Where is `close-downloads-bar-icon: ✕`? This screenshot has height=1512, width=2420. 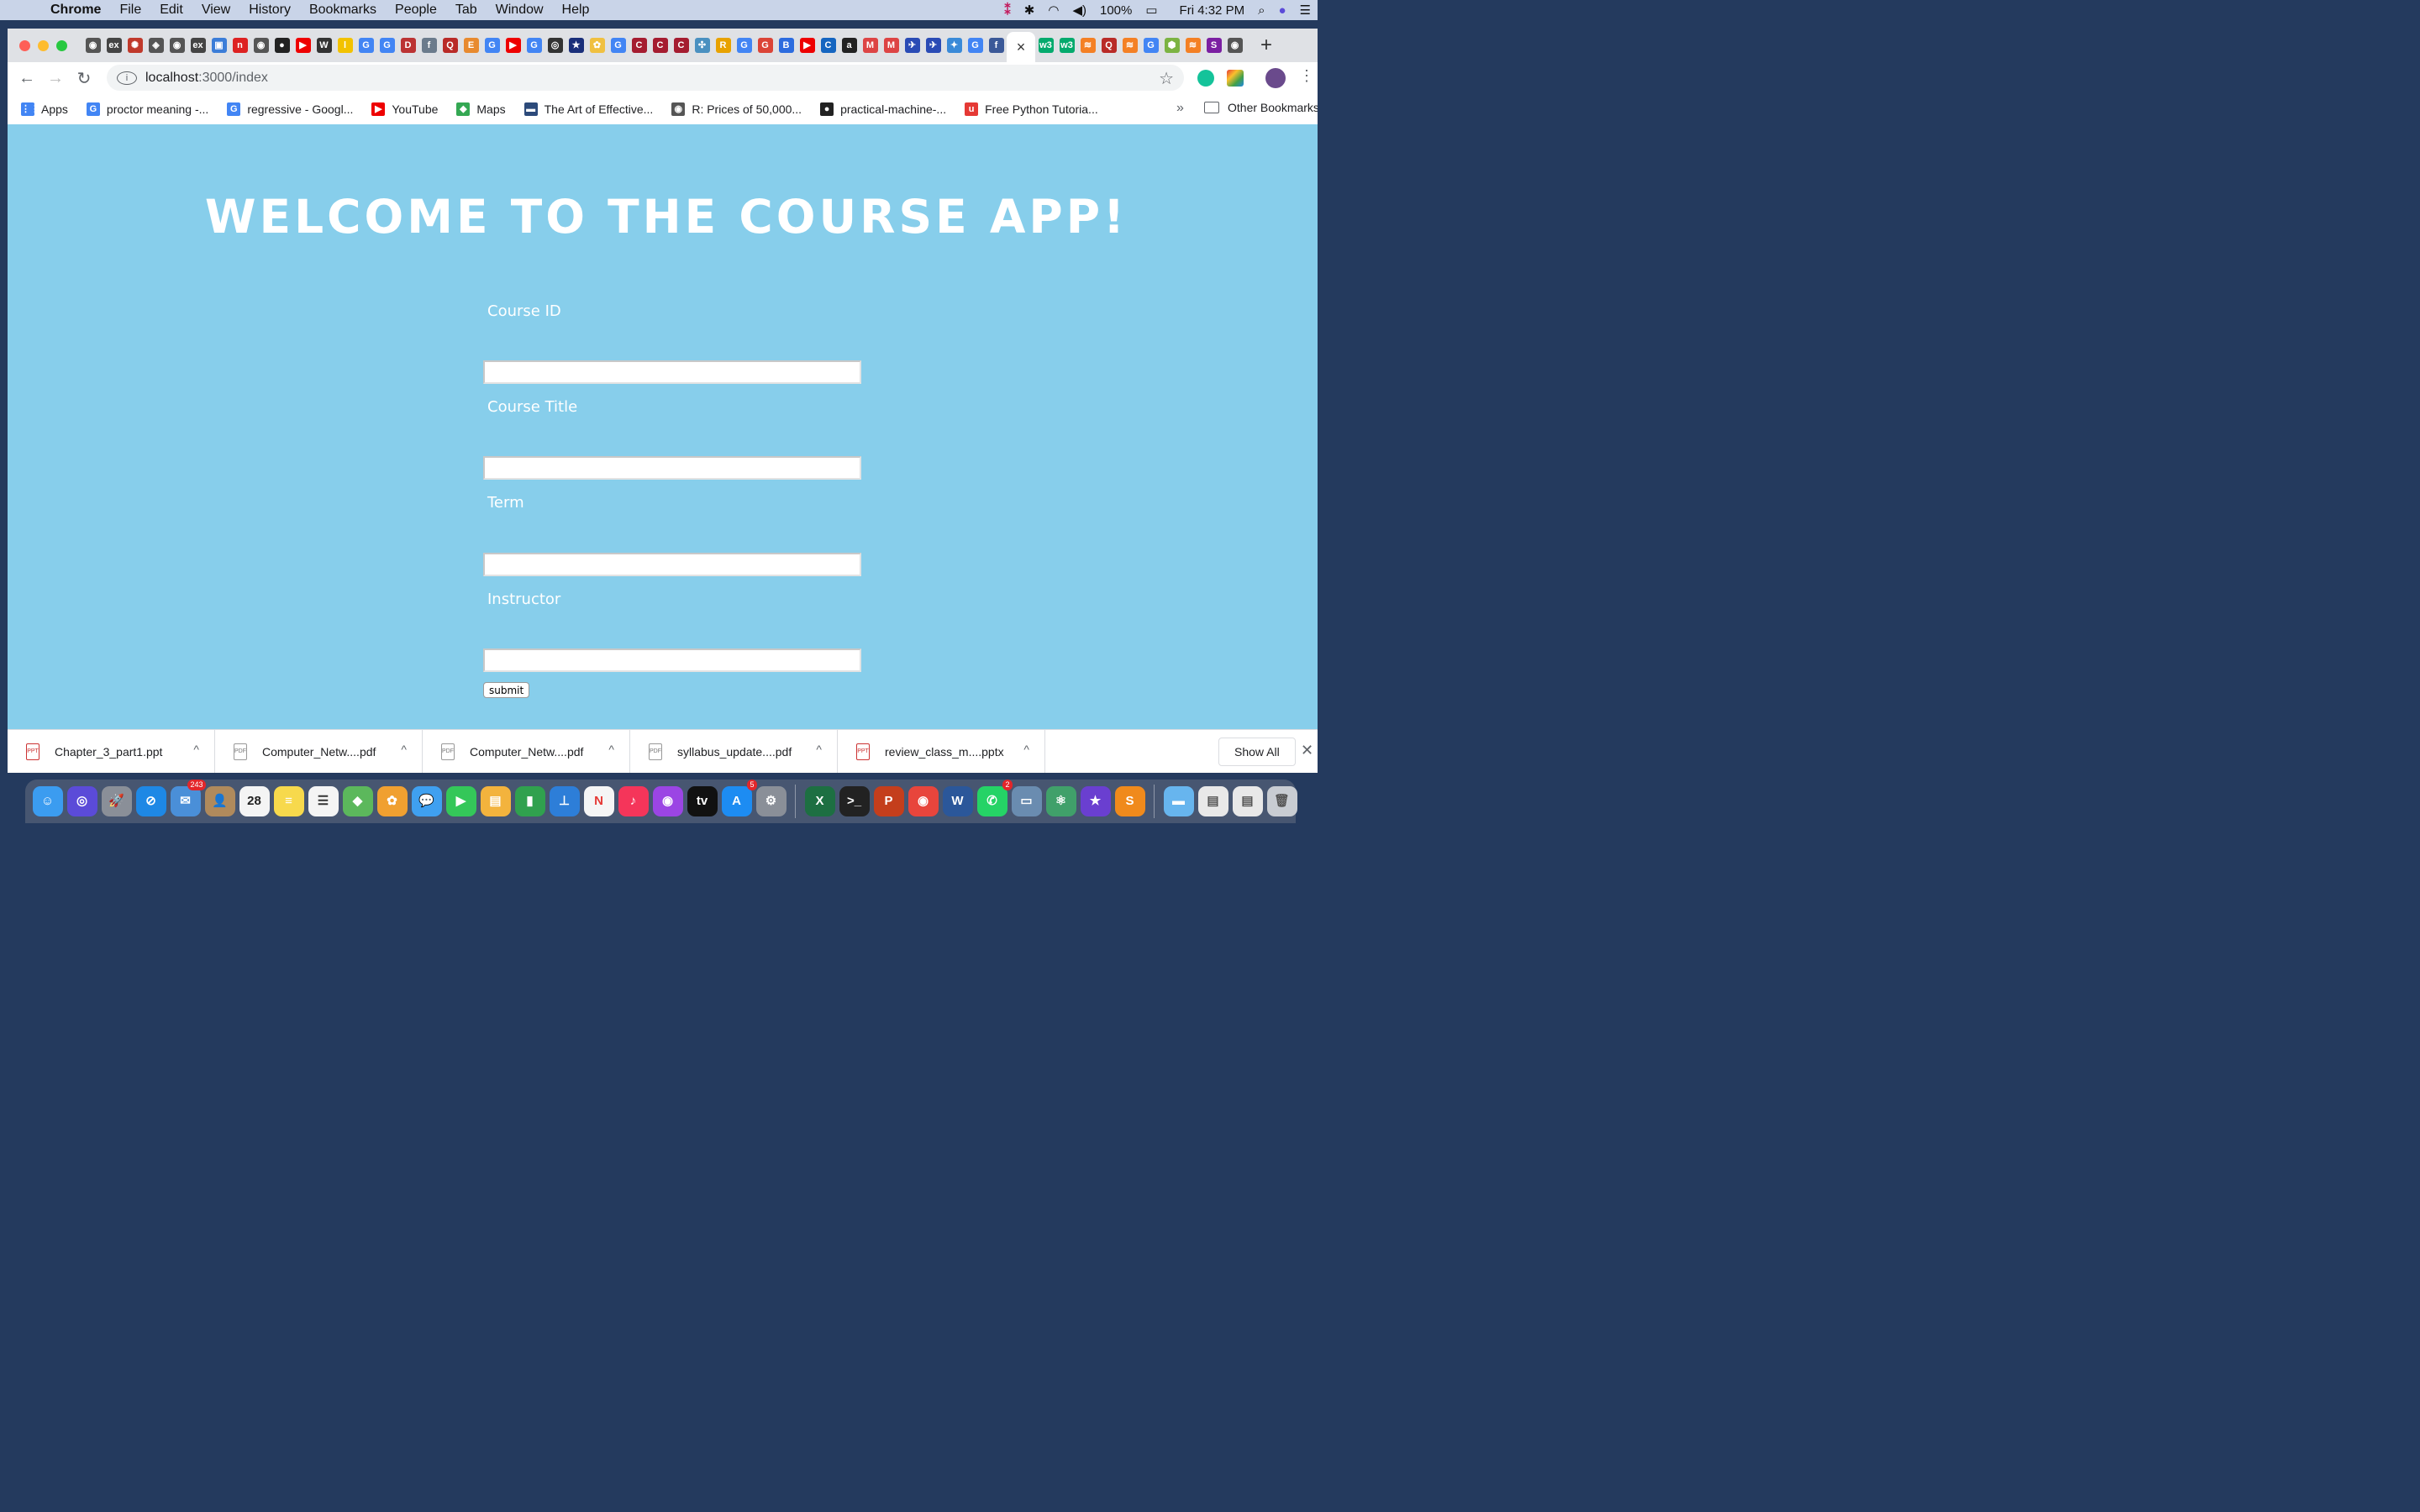
close-downloads-bar-icon: ✕ is located at coordinates (1307, 750).